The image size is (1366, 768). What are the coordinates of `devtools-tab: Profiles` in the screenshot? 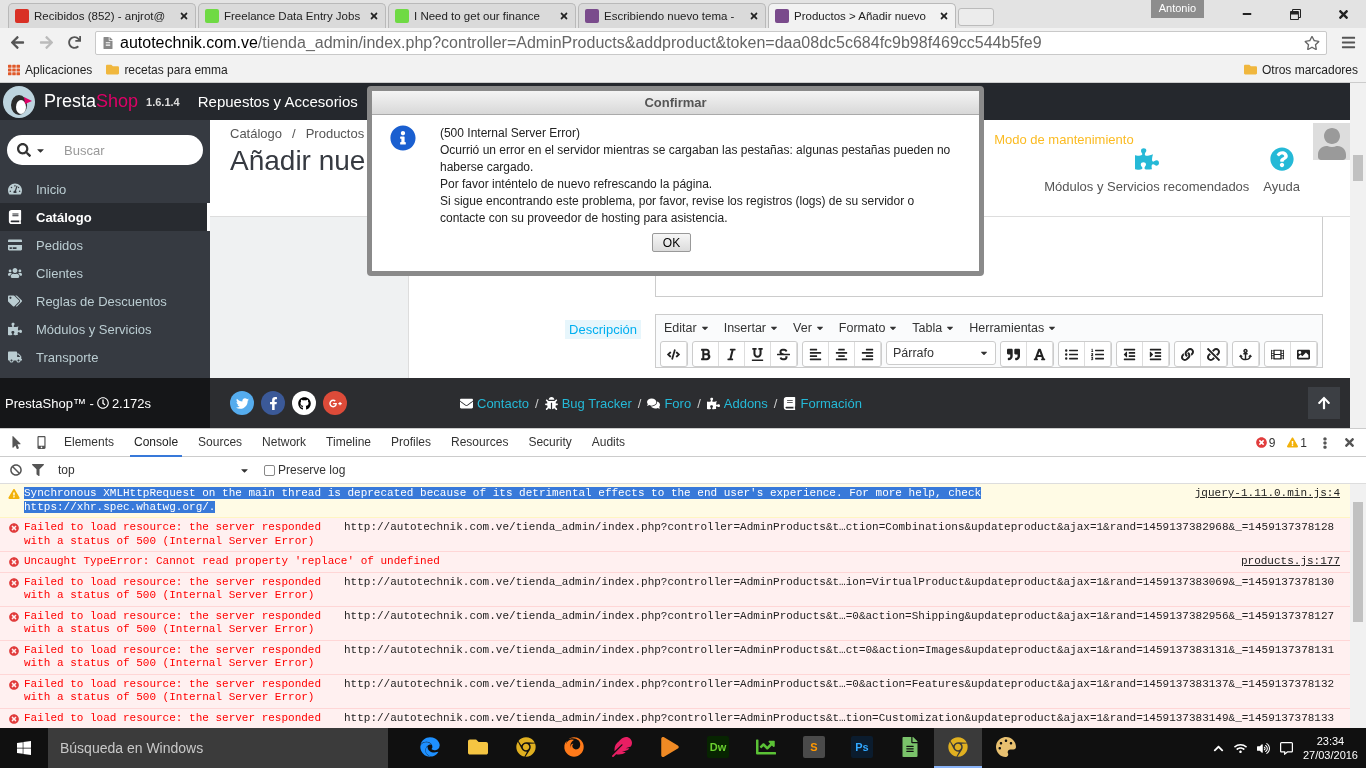 It's located at (411, 442).